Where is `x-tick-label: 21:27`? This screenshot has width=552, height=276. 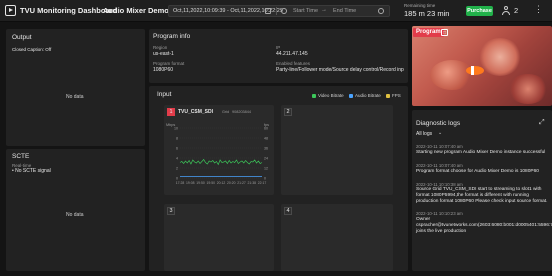
x-tick-label: 21:27 is located at coordinates (241, 183).